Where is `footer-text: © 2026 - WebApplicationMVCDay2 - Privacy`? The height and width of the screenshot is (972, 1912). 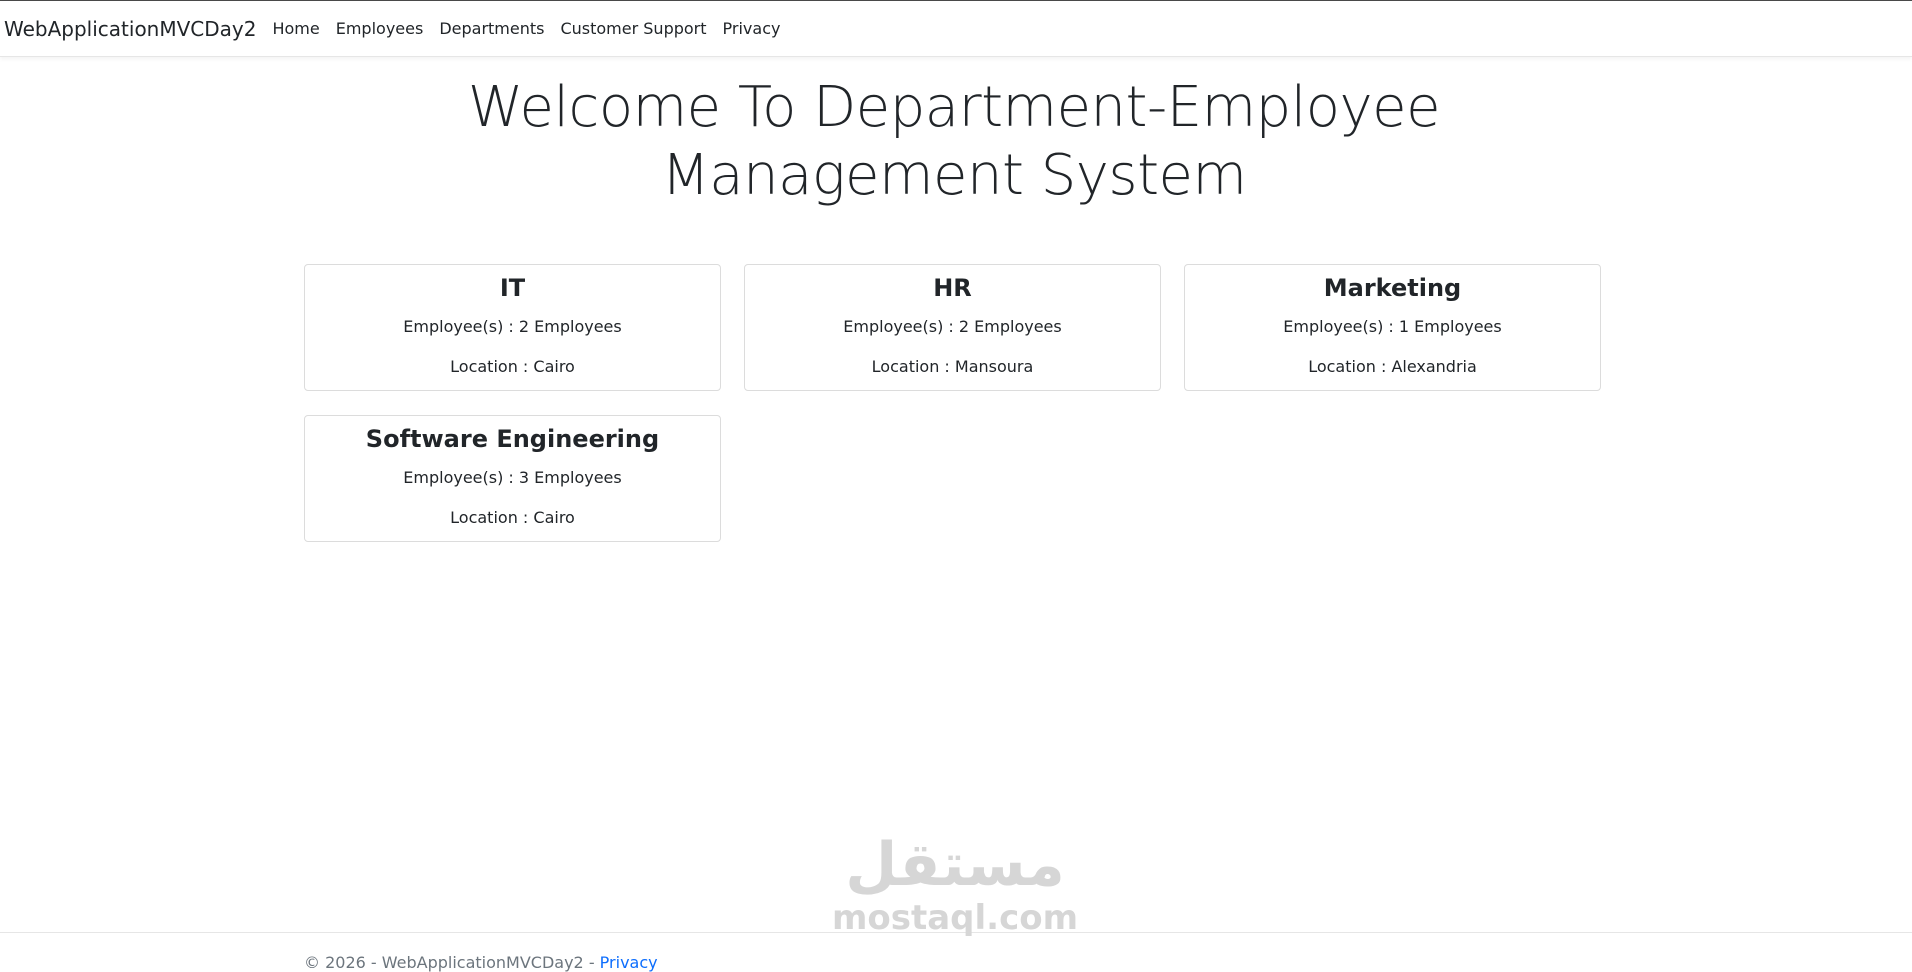 footer-text: © 2026 - WebApplicationMVCDay2 - Privacy is located at coordinates (481, 962).